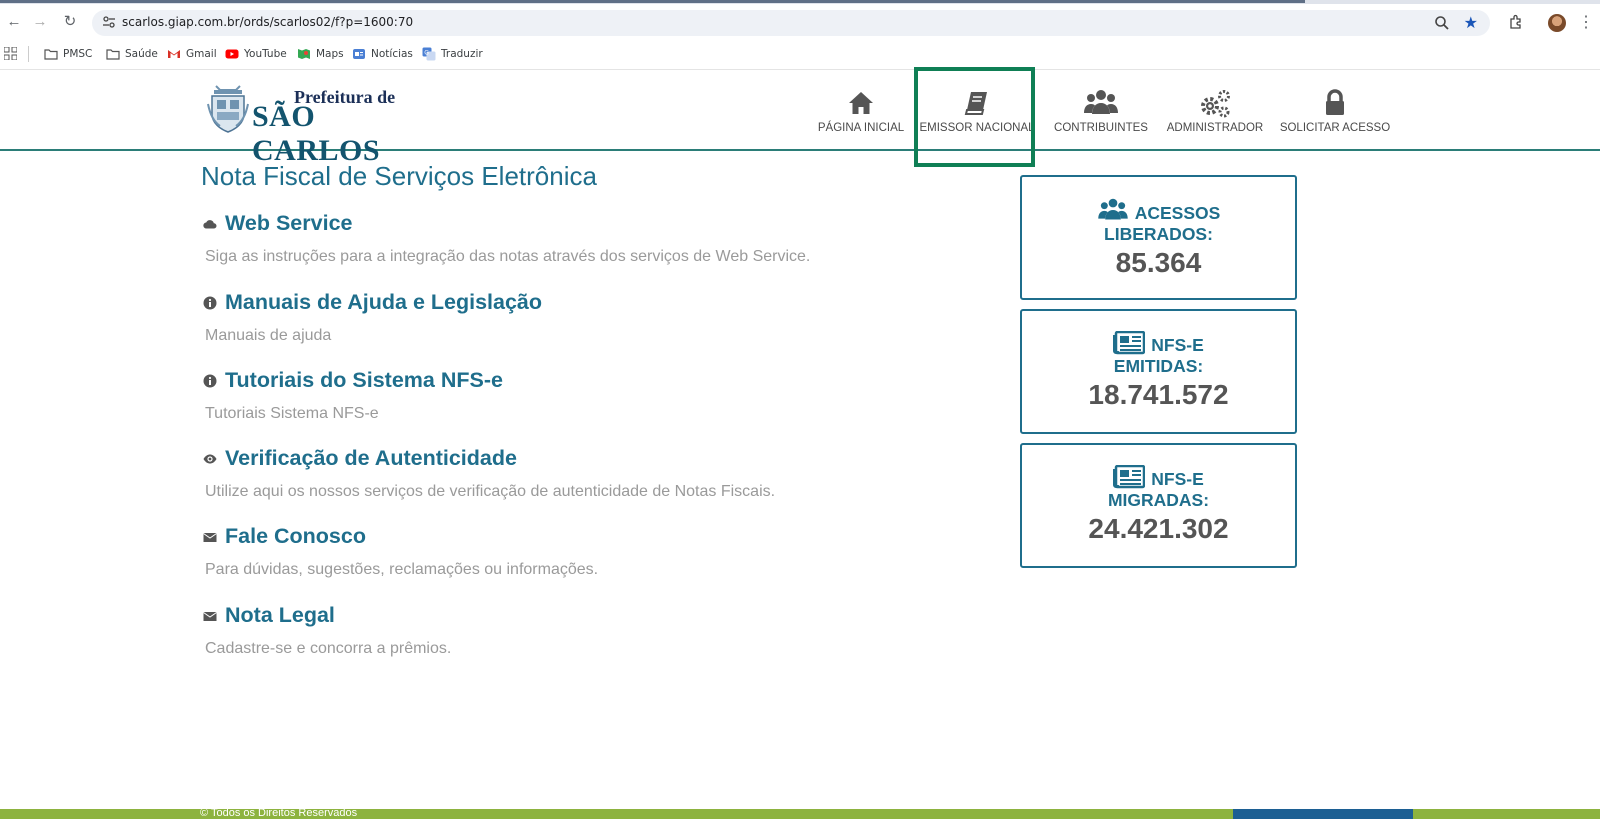 Image resolution: width=1600 pixels, height=819 pixels. Describe the element at coordinates (392, 54) in the screenshot. I see `bookmark-label: Notícias` at that location.